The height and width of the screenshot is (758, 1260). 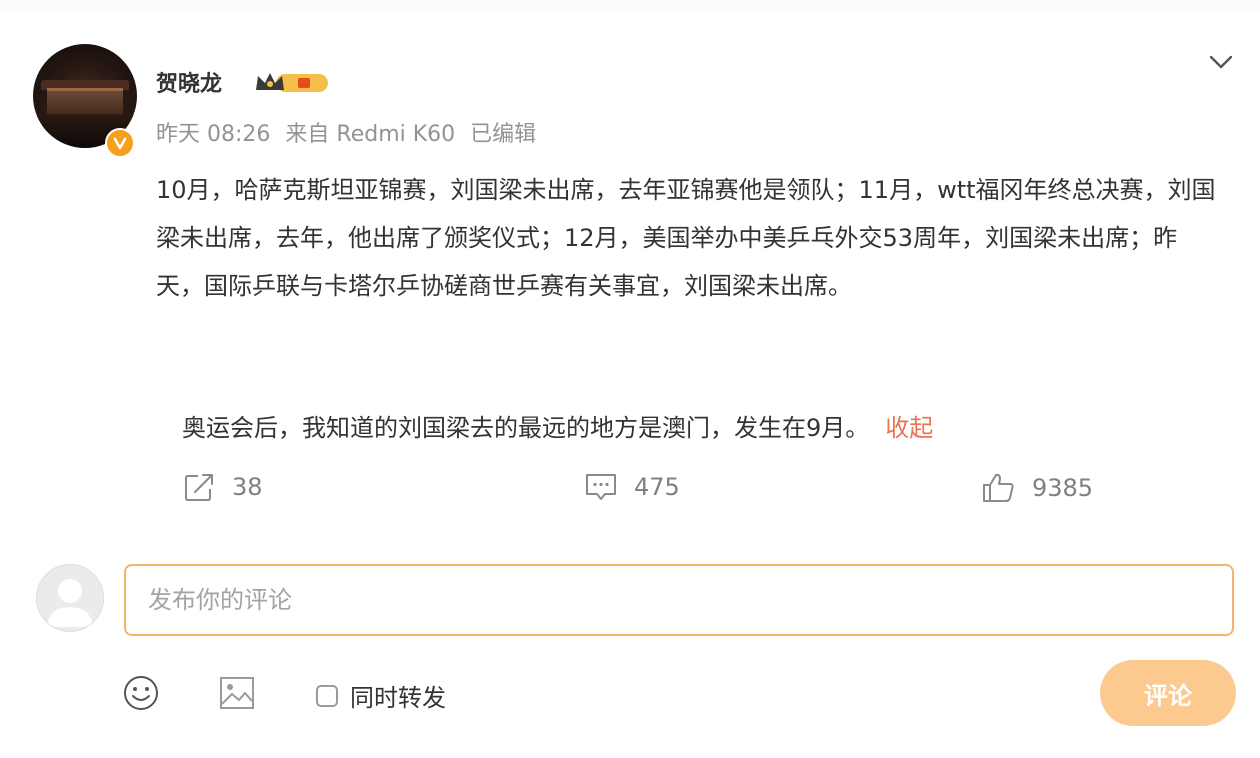 I want to click on current-user-avatar, so click(x=70, y=598).